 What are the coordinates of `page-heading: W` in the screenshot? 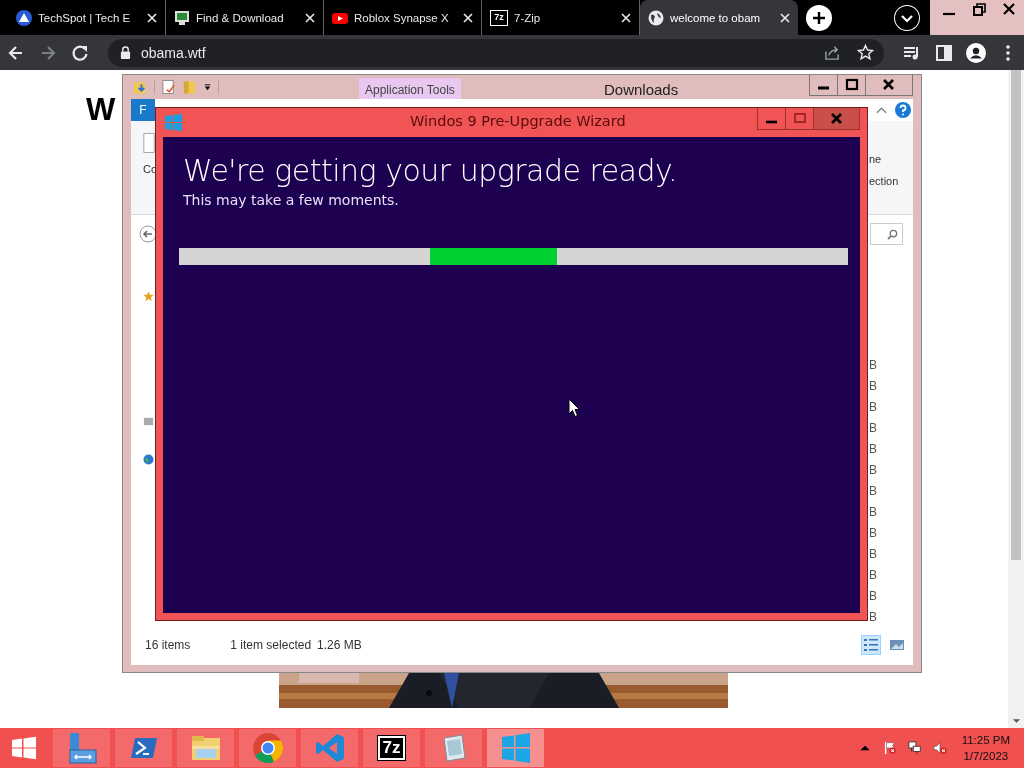 It's located at (101, 110).